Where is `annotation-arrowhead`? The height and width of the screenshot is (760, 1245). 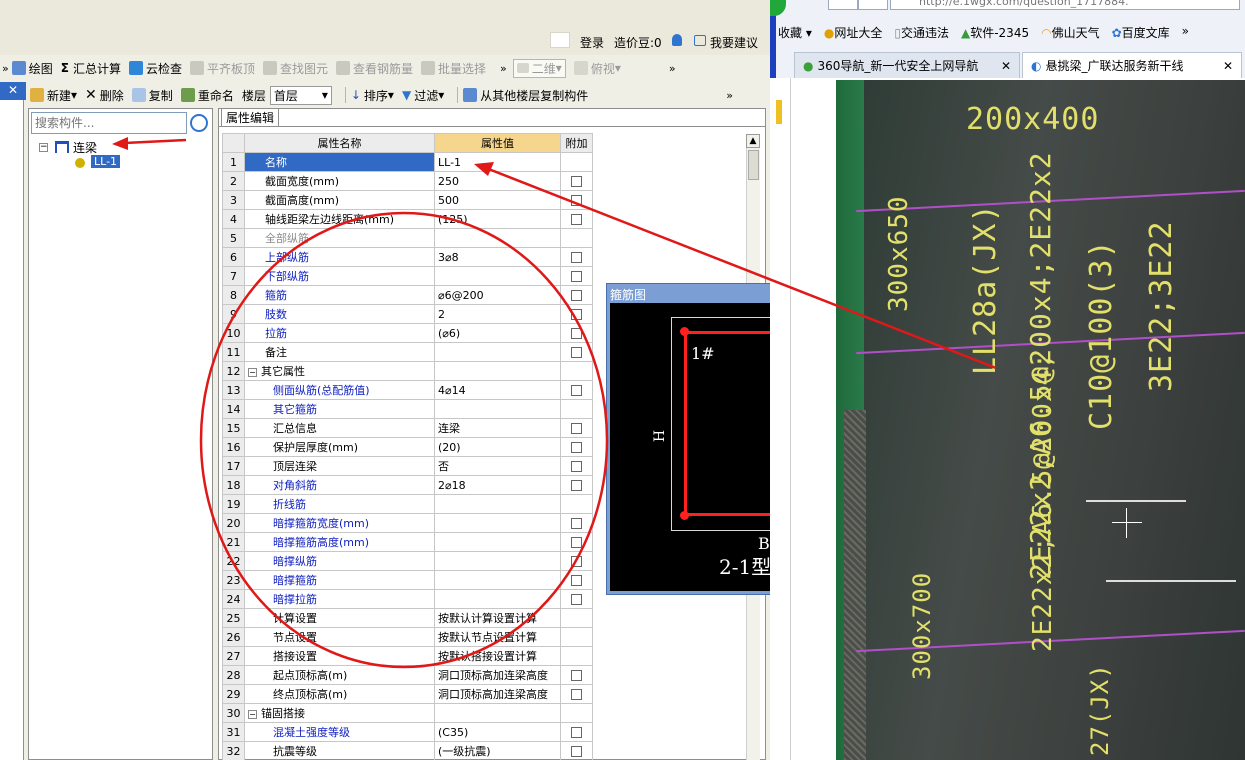
annotation-arrowhead is located at coordinates (484, 169).